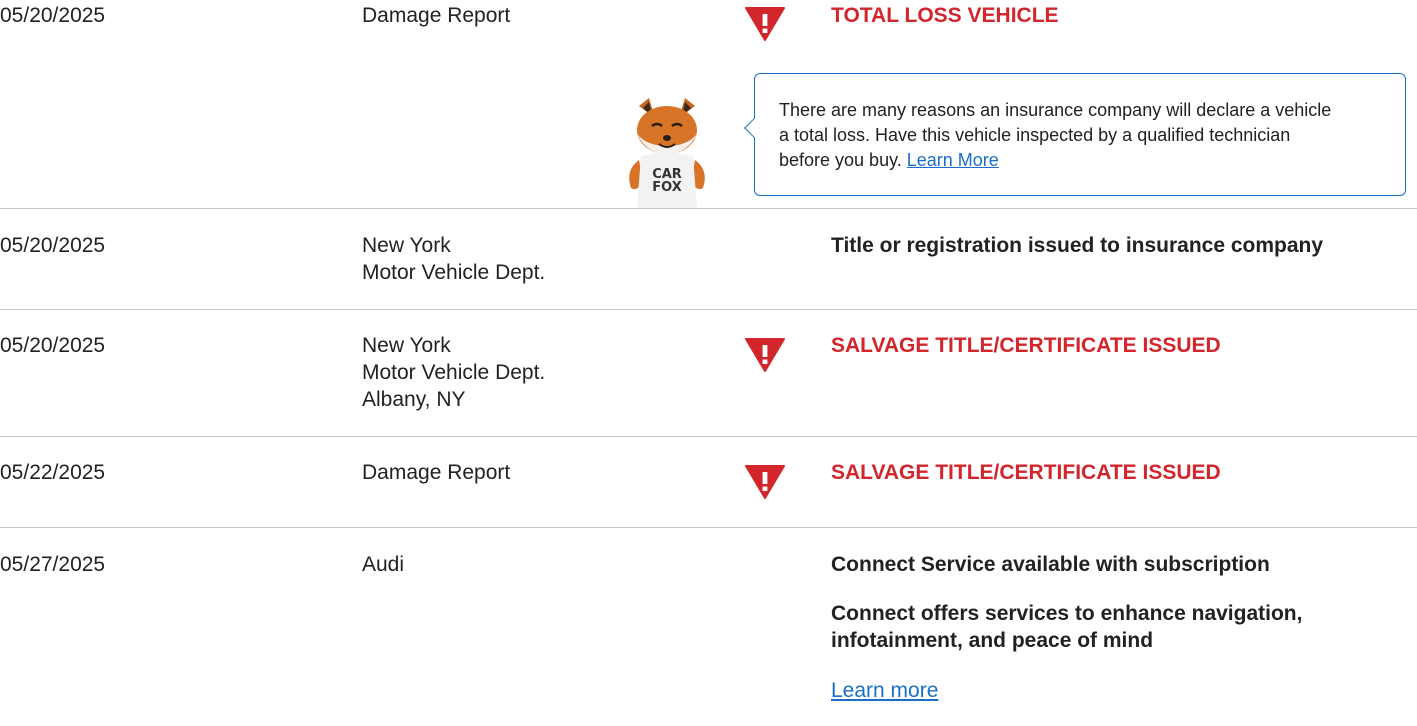 This screenshot has height=726, width=1417. I want to click on source-line: Albany, NY, so click(414, 399).